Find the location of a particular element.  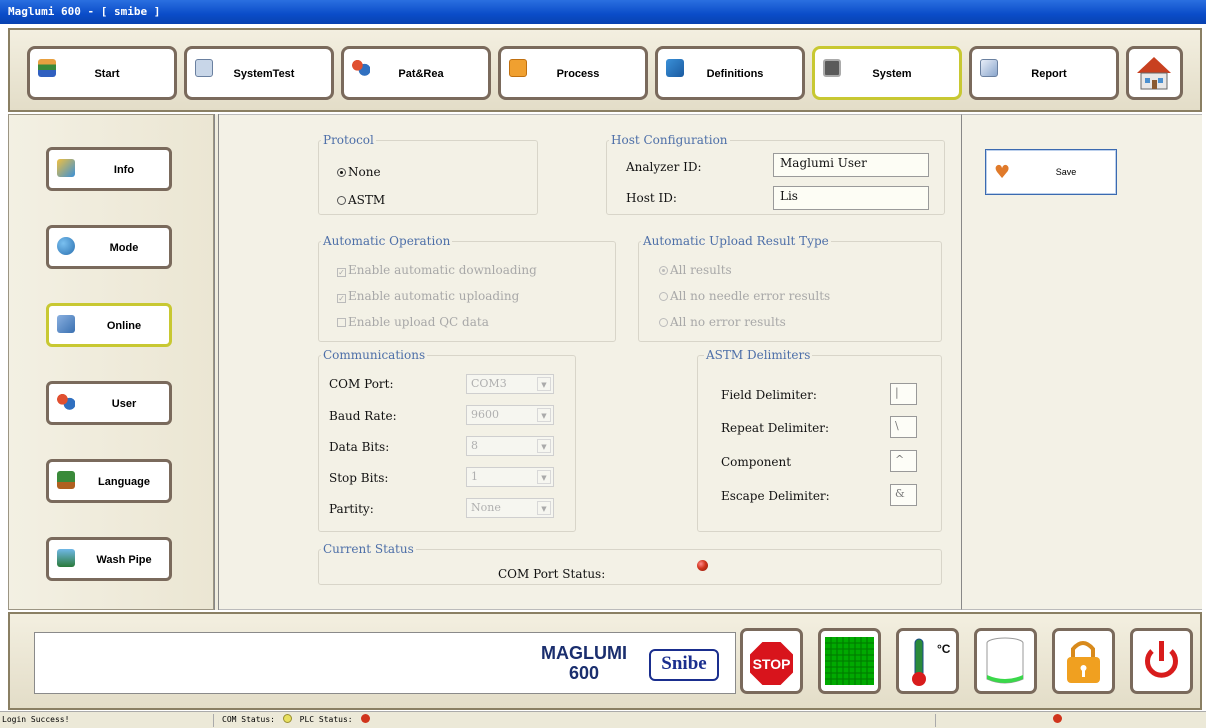

toolbar-definitions-button: Definitions is located at coordinates (730, 73).